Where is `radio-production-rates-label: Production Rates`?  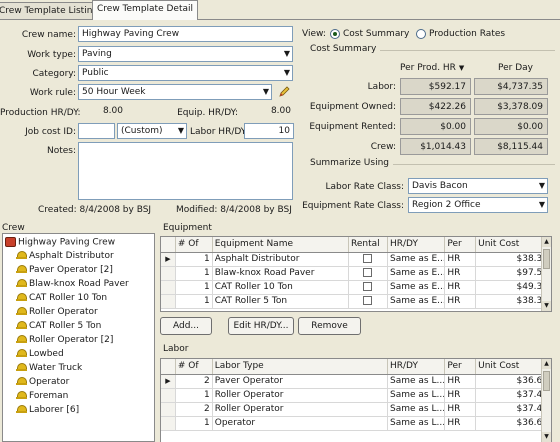
radio-production-rates-label: Production Rates is located at coordinates (467, 34).